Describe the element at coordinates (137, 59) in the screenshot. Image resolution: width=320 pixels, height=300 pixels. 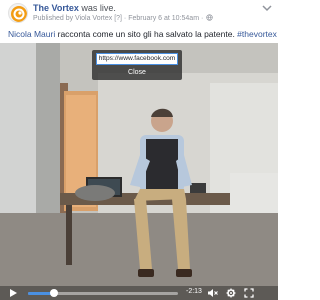
I see `url-field: https://www.facebook.com` at that location.